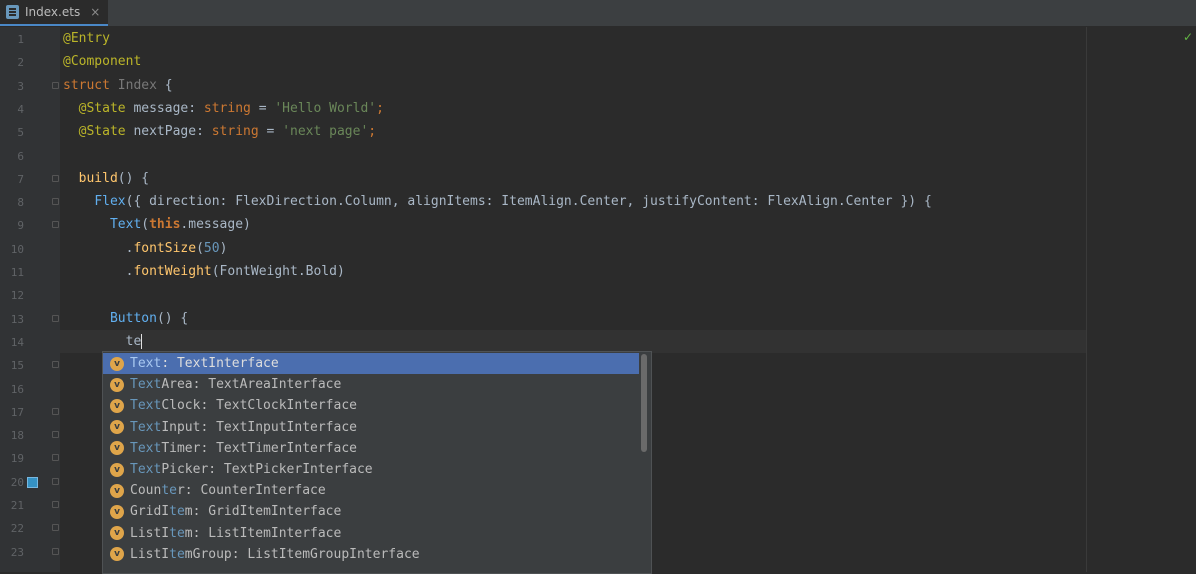 This screenshot has height=574, width=1196. I want to click on code-line-4: @State message: string = 'Hello World';, so click(231, 108).